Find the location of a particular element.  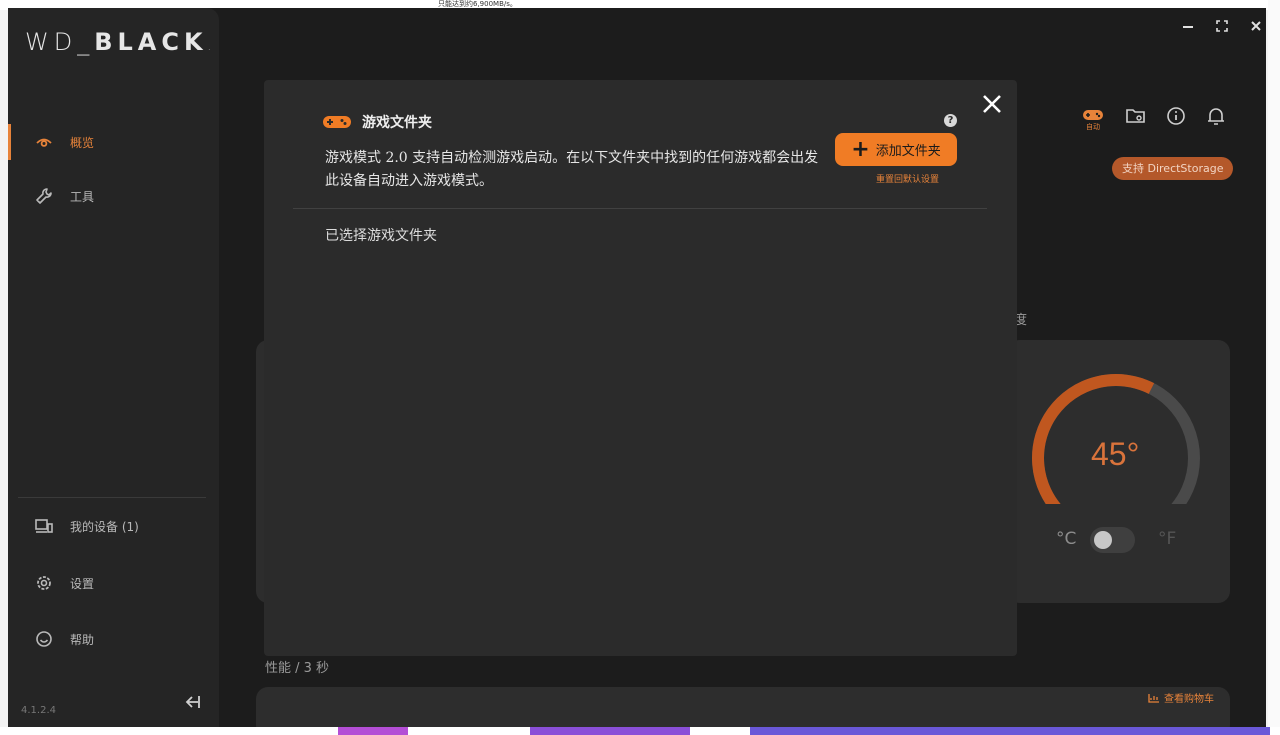

sidebar-item-label: 帮助 is located at coordinates (82, 639).